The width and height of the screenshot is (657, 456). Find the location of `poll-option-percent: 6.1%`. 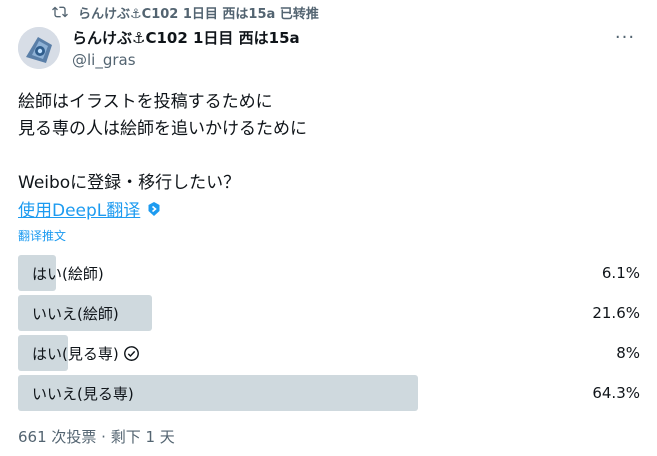

poll-option-percent: 6.1% is located at coordinates (620, 273).